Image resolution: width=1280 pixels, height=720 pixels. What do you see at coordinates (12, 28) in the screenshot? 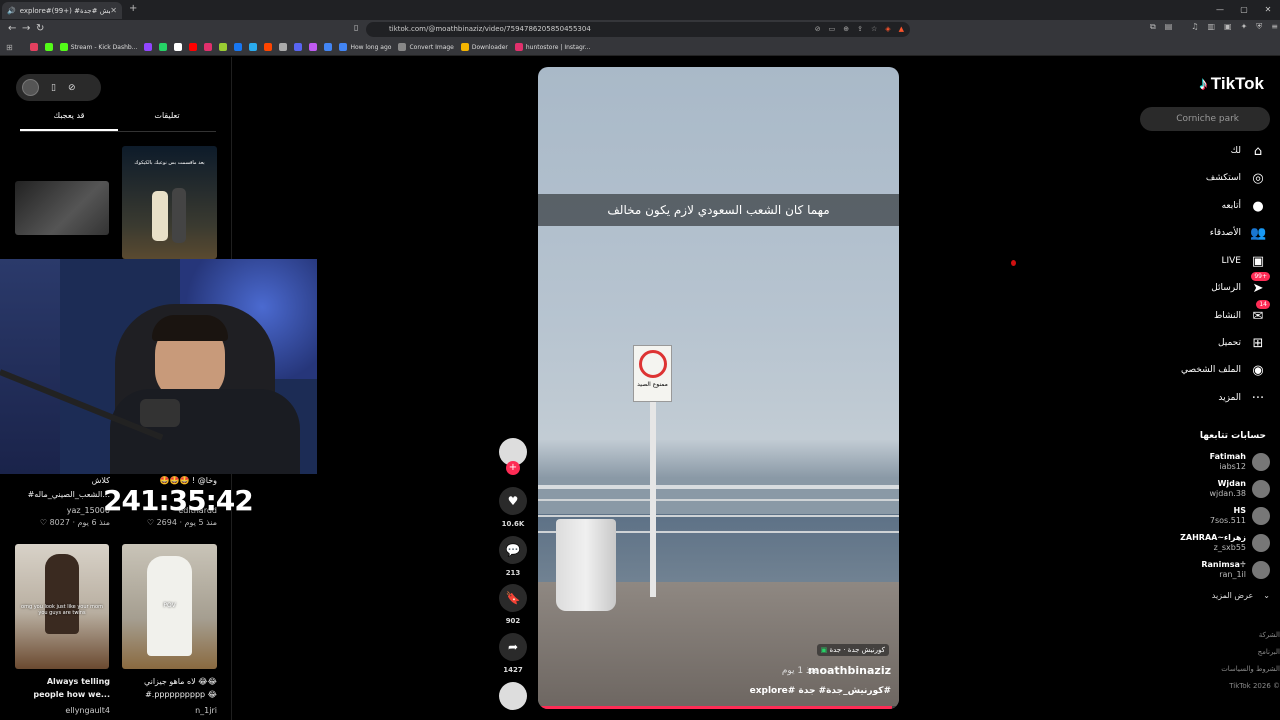
I see `back-icon: ←` at bounding box center [12, 28].